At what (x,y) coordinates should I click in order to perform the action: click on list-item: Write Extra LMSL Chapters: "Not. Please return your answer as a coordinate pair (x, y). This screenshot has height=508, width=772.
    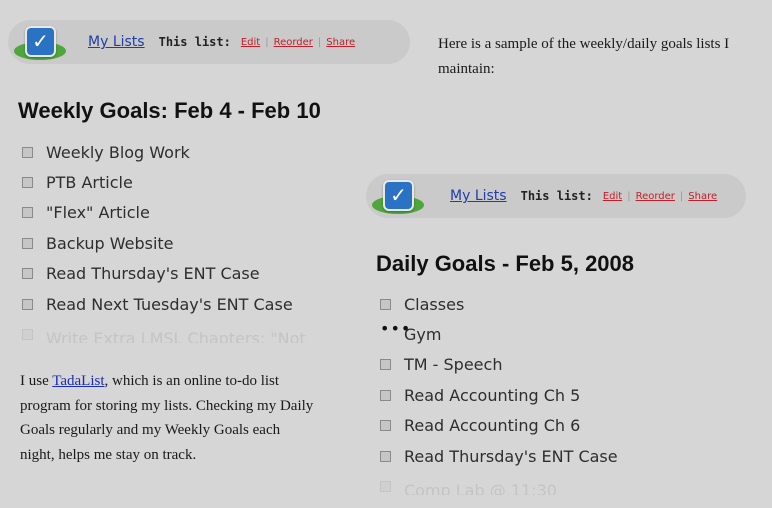
    Looking at the image, I should click on (187, 336).